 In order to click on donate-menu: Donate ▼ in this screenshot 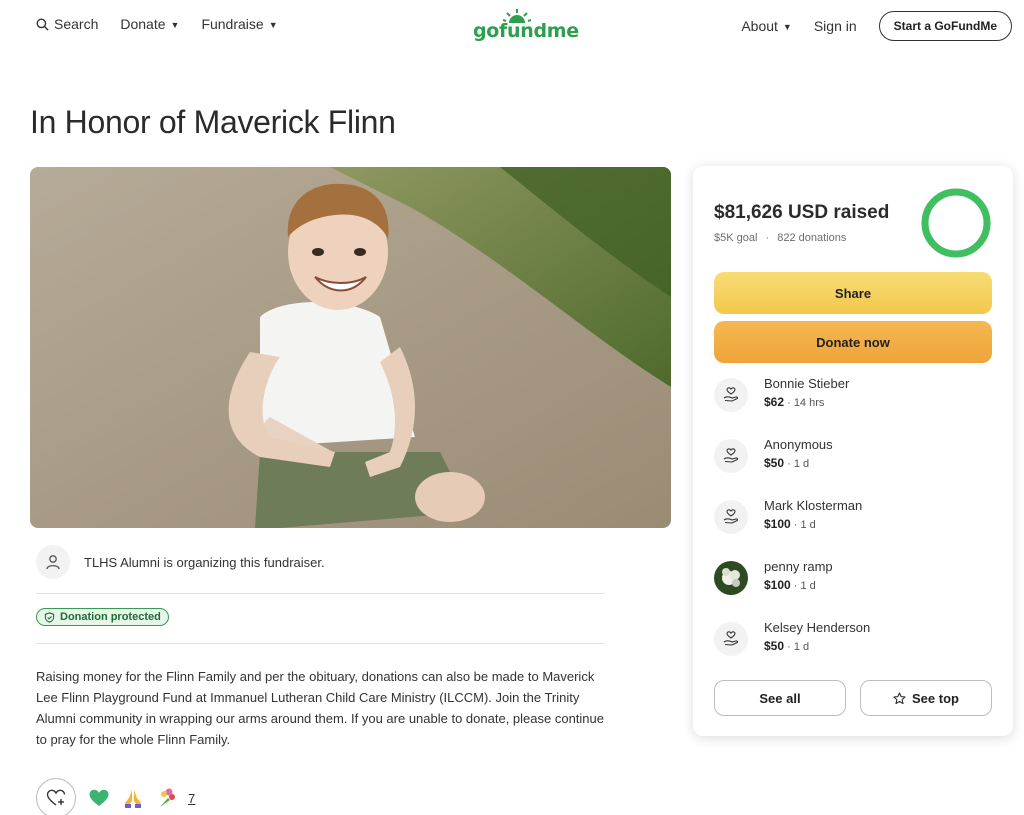, I will do `click(149, 24)`.